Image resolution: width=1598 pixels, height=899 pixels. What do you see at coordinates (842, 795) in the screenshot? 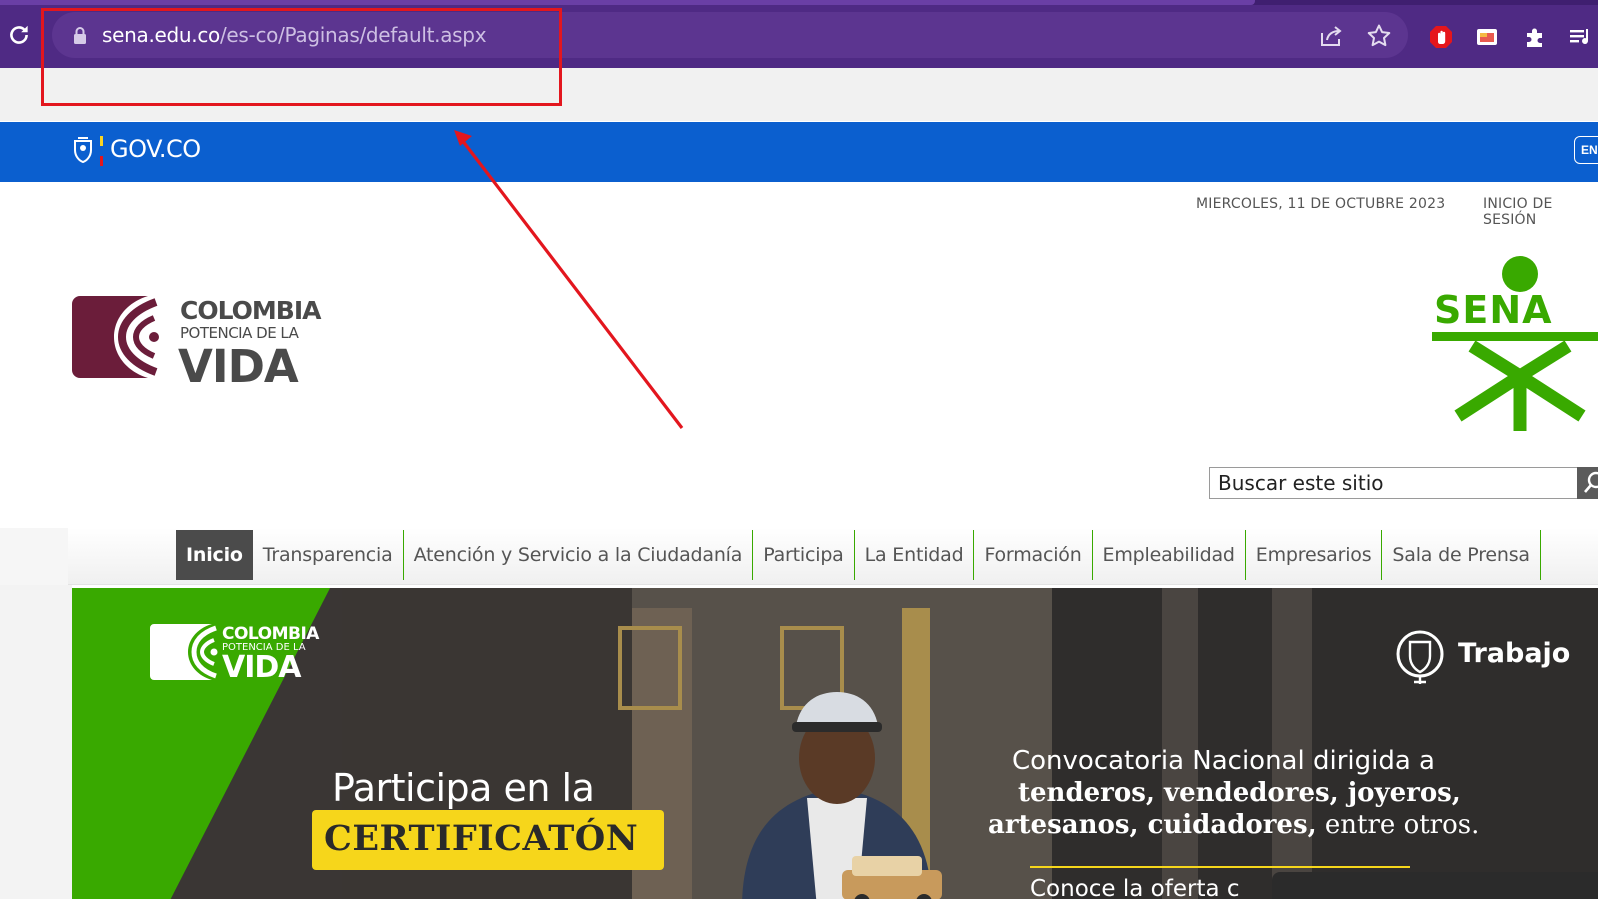
I see `person-holding-toy-car-image` at bounding box center [842, 795].